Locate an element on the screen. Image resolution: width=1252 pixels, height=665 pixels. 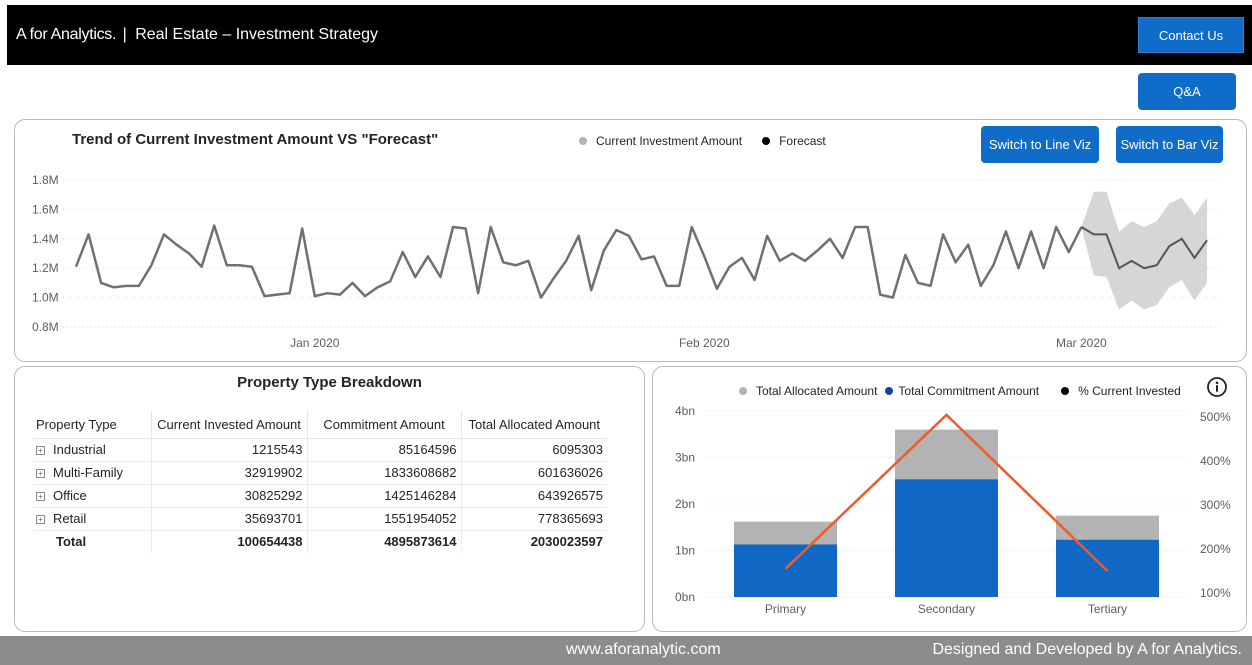
row-label-cell: + Multi-Family is located at coordinates (92, 473).